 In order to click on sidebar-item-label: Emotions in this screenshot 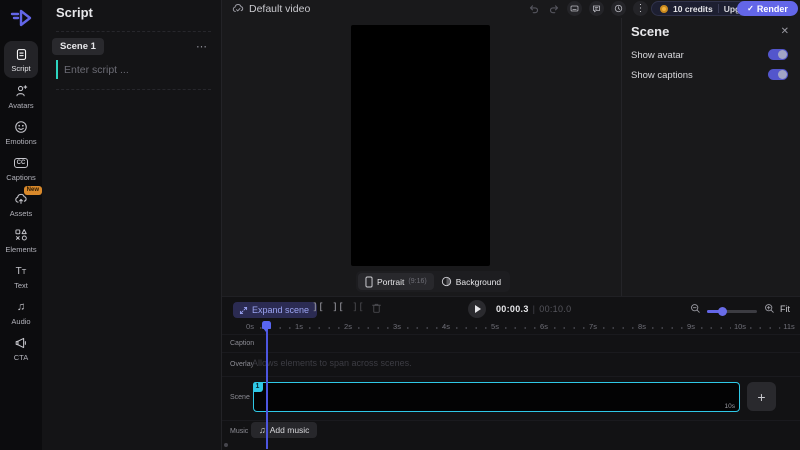, I will do `click(21, 141)`.